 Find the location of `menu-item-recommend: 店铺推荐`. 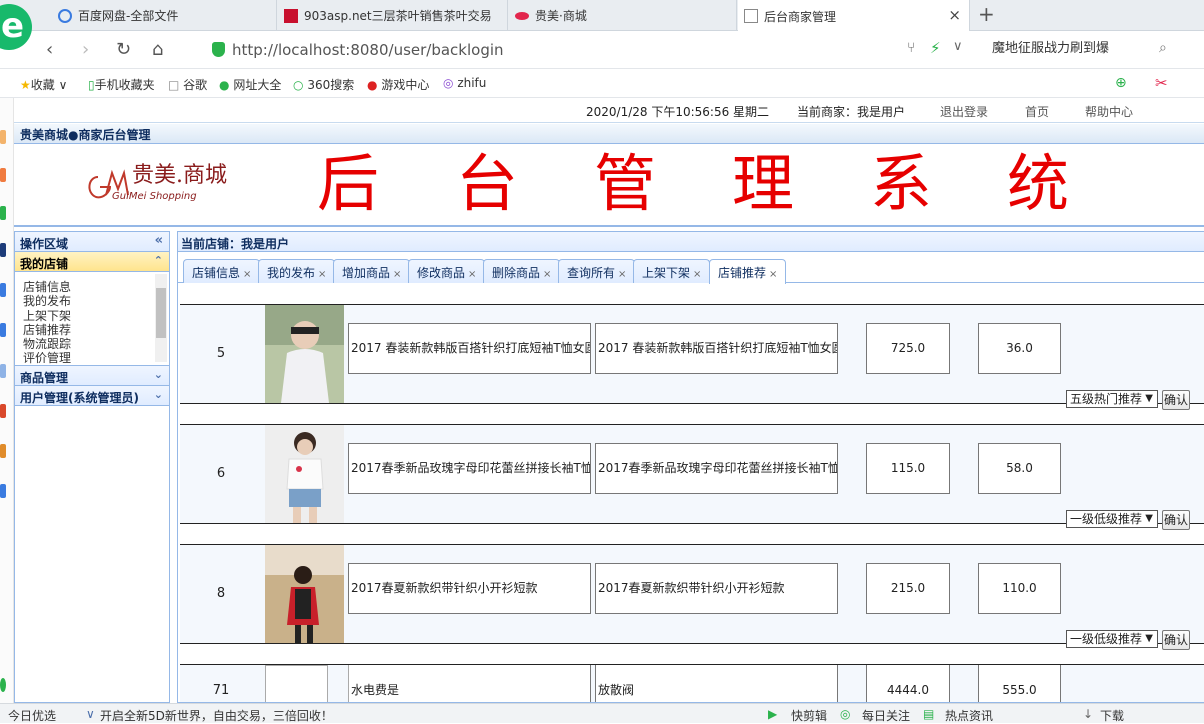

menu-item-recommend: 店铺推荐 is located at coordinates (96, 330).